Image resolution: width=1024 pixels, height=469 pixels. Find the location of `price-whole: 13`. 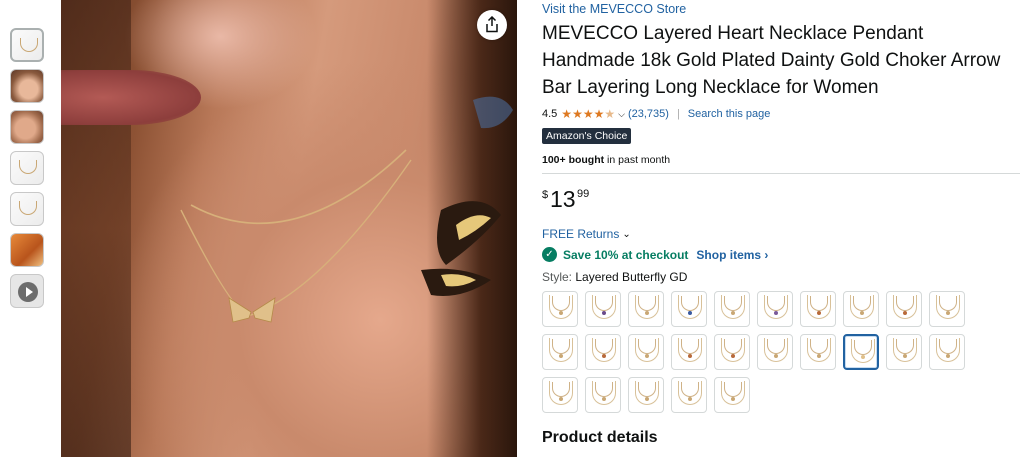

price-whole: 13 is located at coordinates (563, 199).